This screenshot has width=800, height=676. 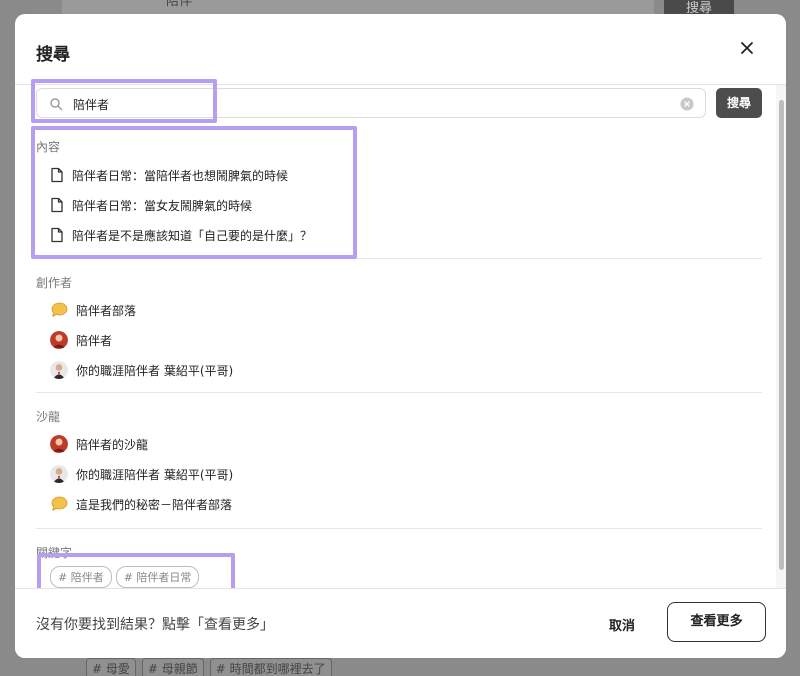 What do you see at coordinates (106, 310) in the screenshot?
I see `creator-result-label: 陪伴者部落` at bounding box center [106, 310].